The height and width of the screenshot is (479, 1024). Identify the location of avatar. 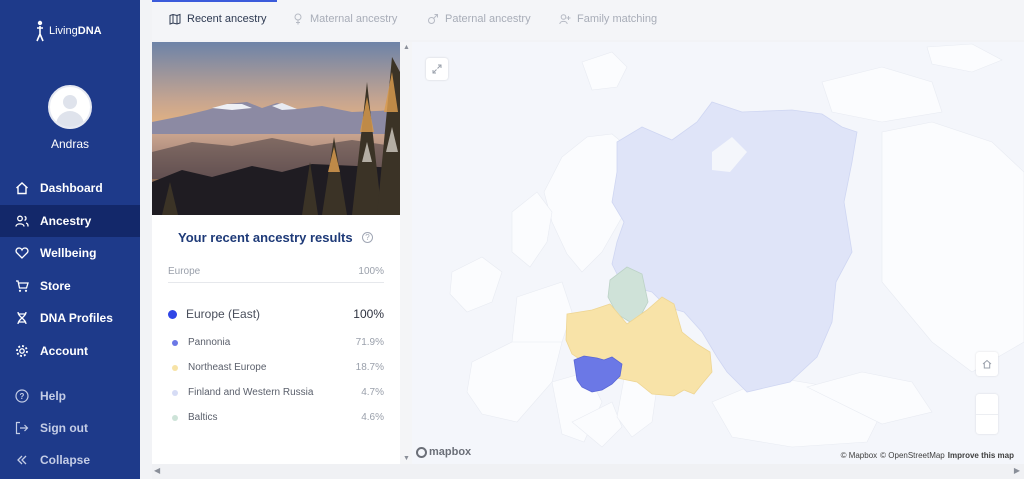
(70, 107).